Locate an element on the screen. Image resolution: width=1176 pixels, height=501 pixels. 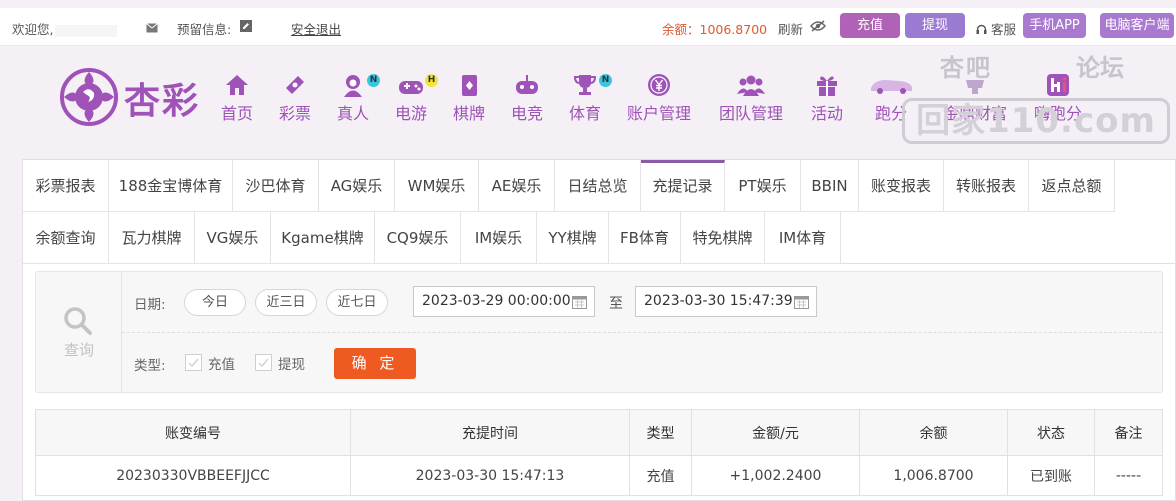
tab-lottery-report: 彩票报表 is located at coordinates (66, 186).